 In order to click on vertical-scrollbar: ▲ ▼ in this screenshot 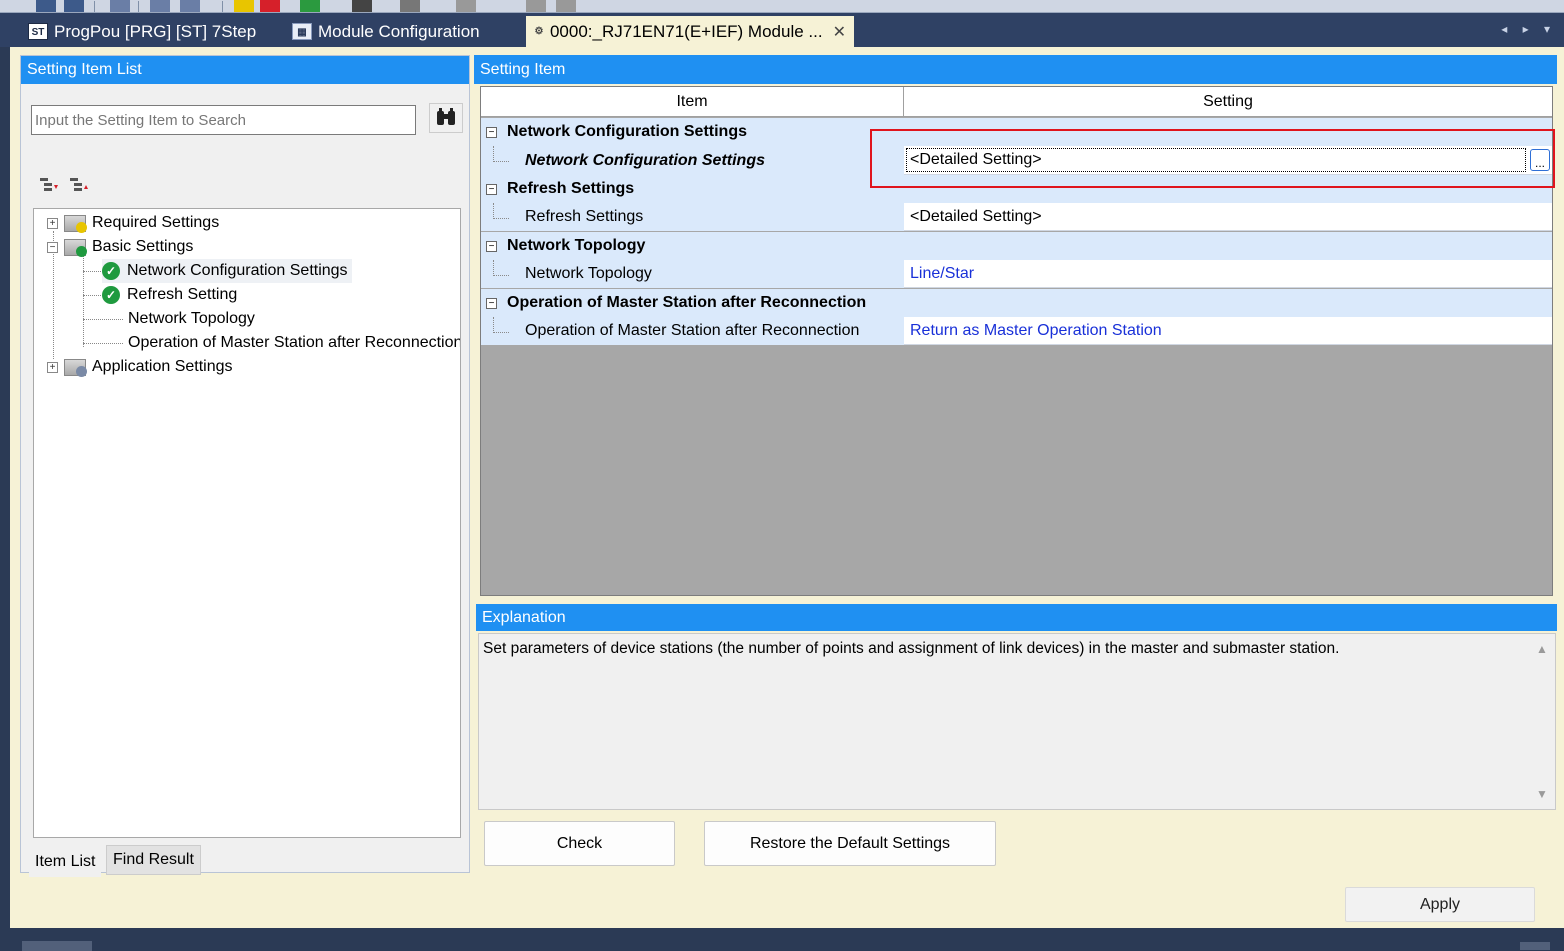, I will do `click(1542, 721)`.